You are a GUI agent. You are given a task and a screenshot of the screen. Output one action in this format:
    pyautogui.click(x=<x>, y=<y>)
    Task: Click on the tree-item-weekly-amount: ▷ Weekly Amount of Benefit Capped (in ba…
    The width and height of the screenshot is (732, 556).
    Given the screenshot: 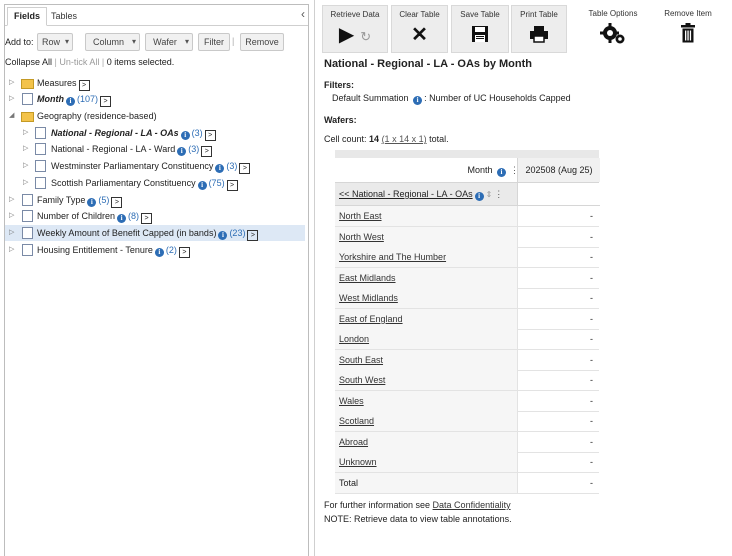 What is the action you would take?
    pyautogui.click(x=155, y=233)
    